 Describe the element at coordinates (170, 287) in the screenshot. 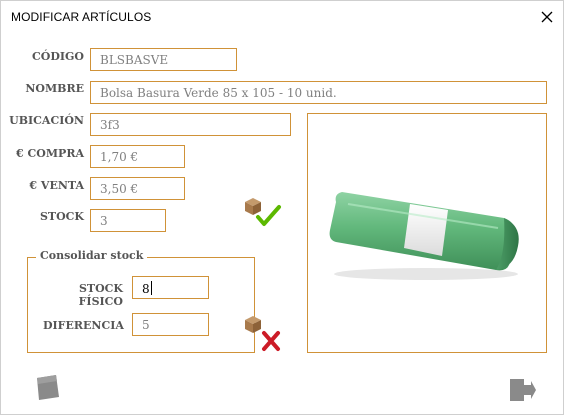

I see `stock-fisico-input: 8` at that location.